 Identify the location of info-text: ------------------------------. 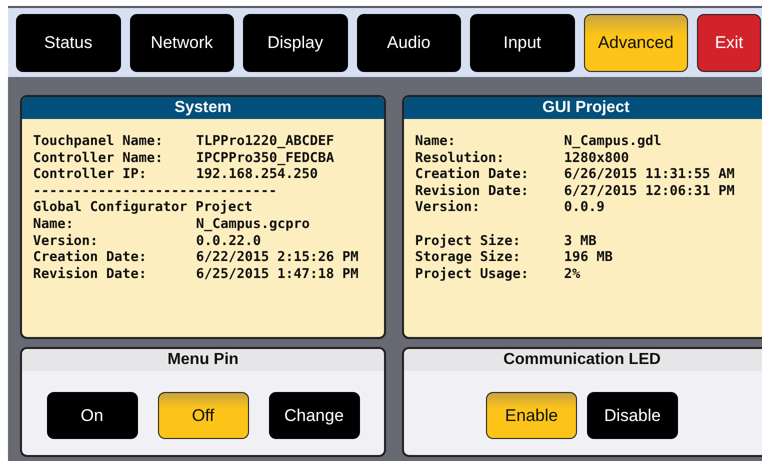
(155, 191).